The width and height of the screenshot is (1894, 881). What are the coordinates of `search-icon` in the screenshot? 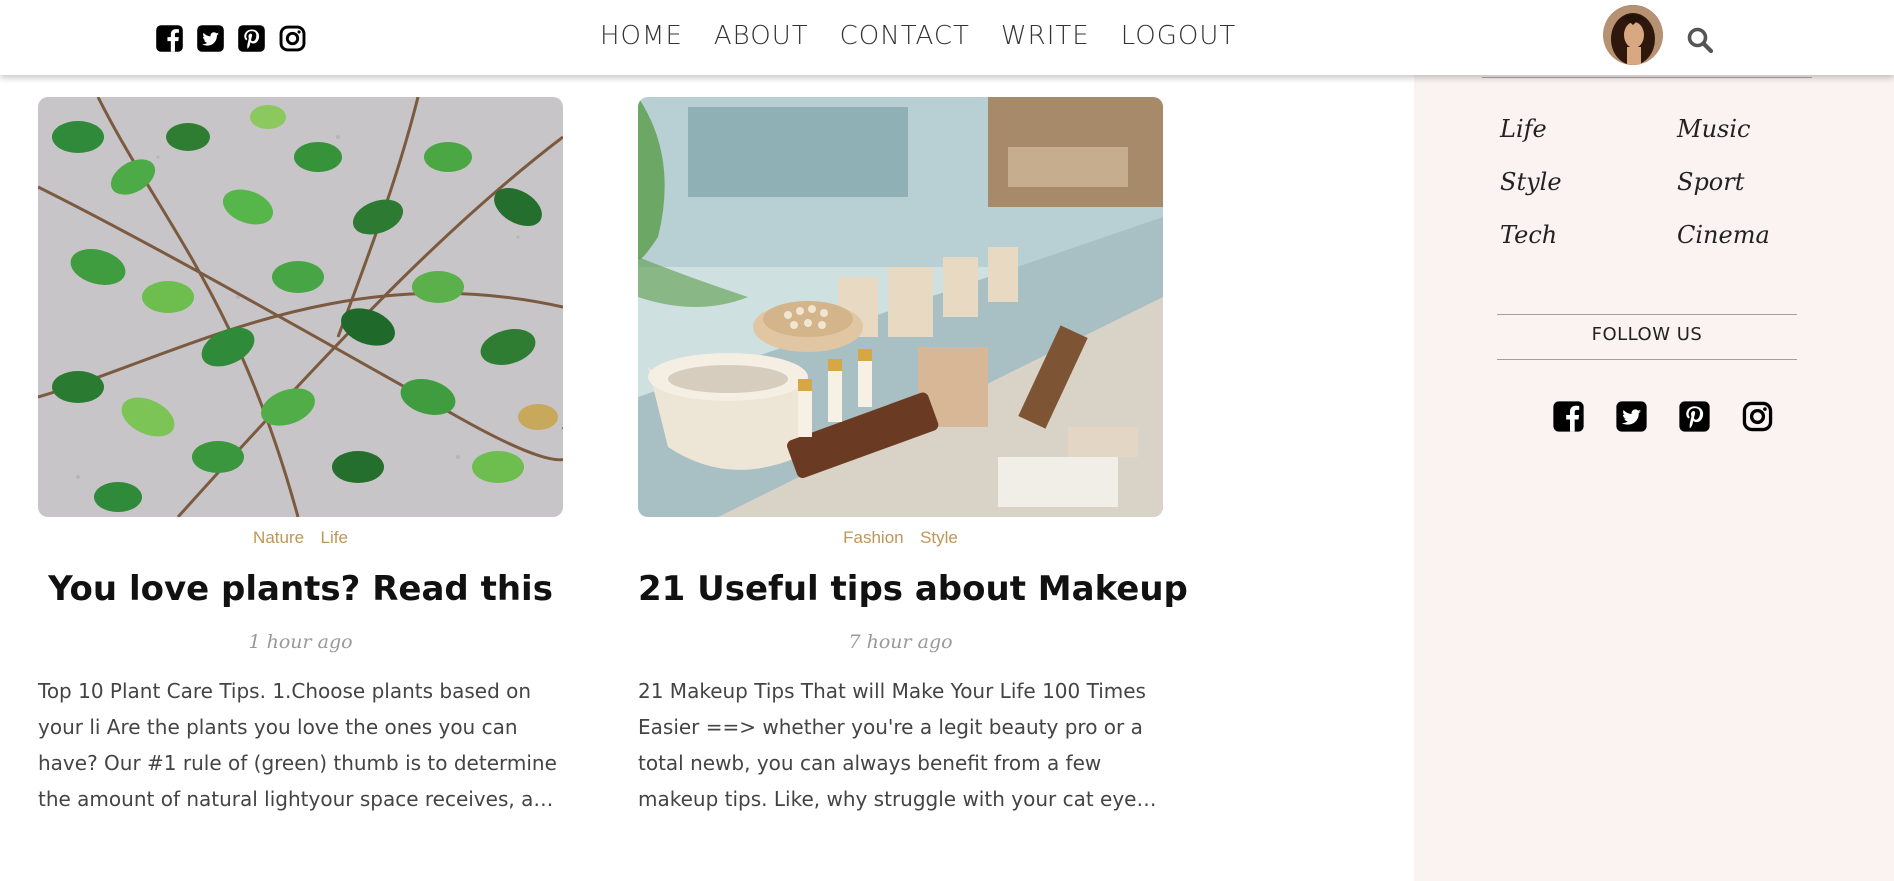 It's located at (1700, 40).